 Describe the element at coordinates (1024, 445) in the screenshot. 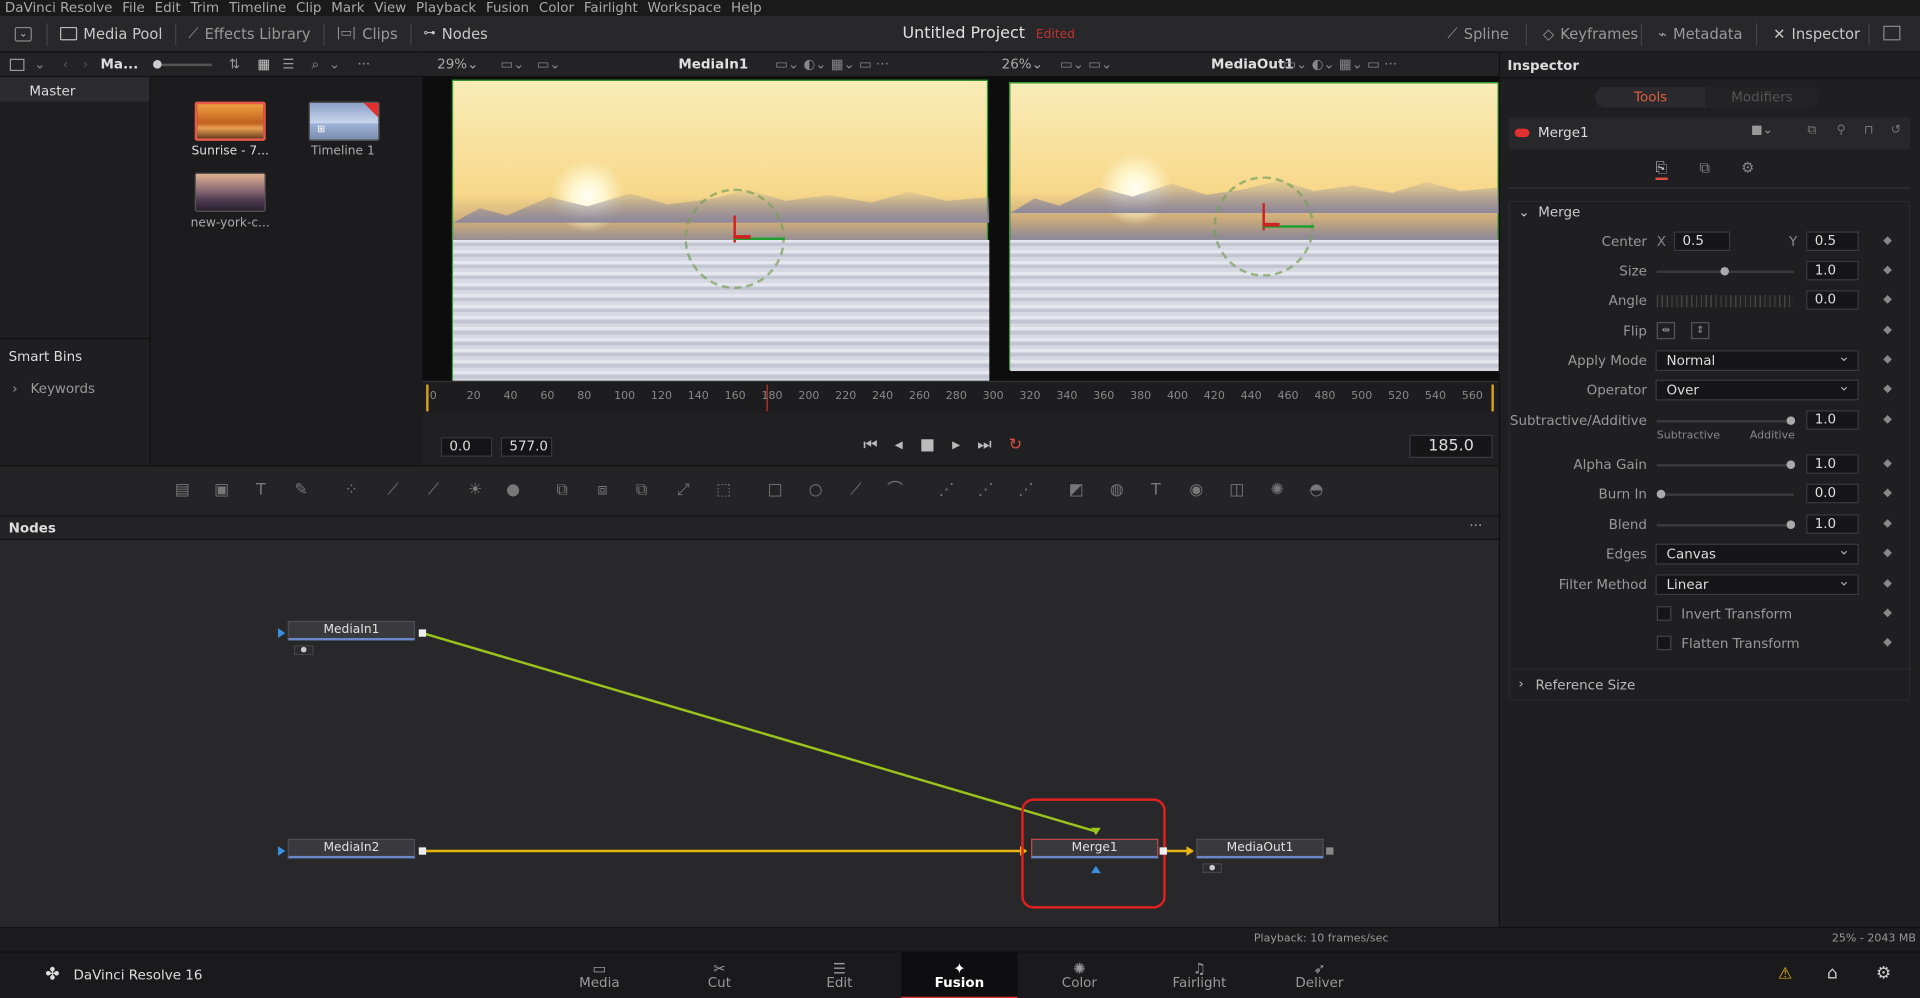

I see `loop-icon: ↻` at that location.